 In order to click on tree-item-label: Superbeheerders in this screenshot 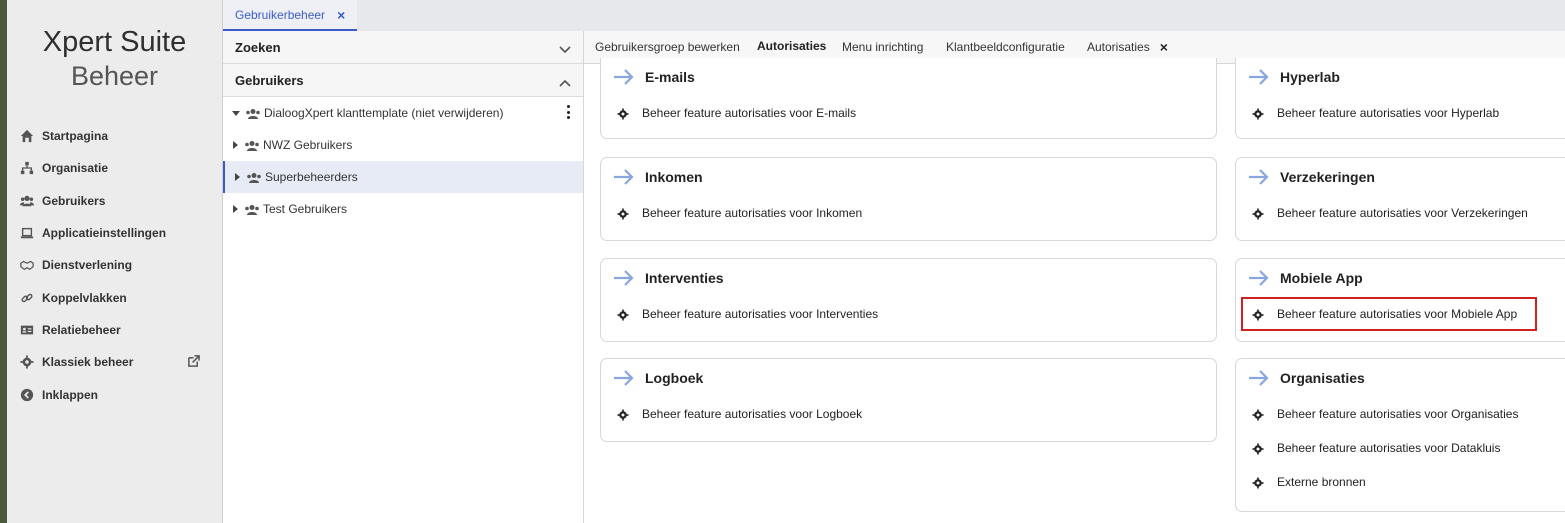, I will do `click(311, 177)`.